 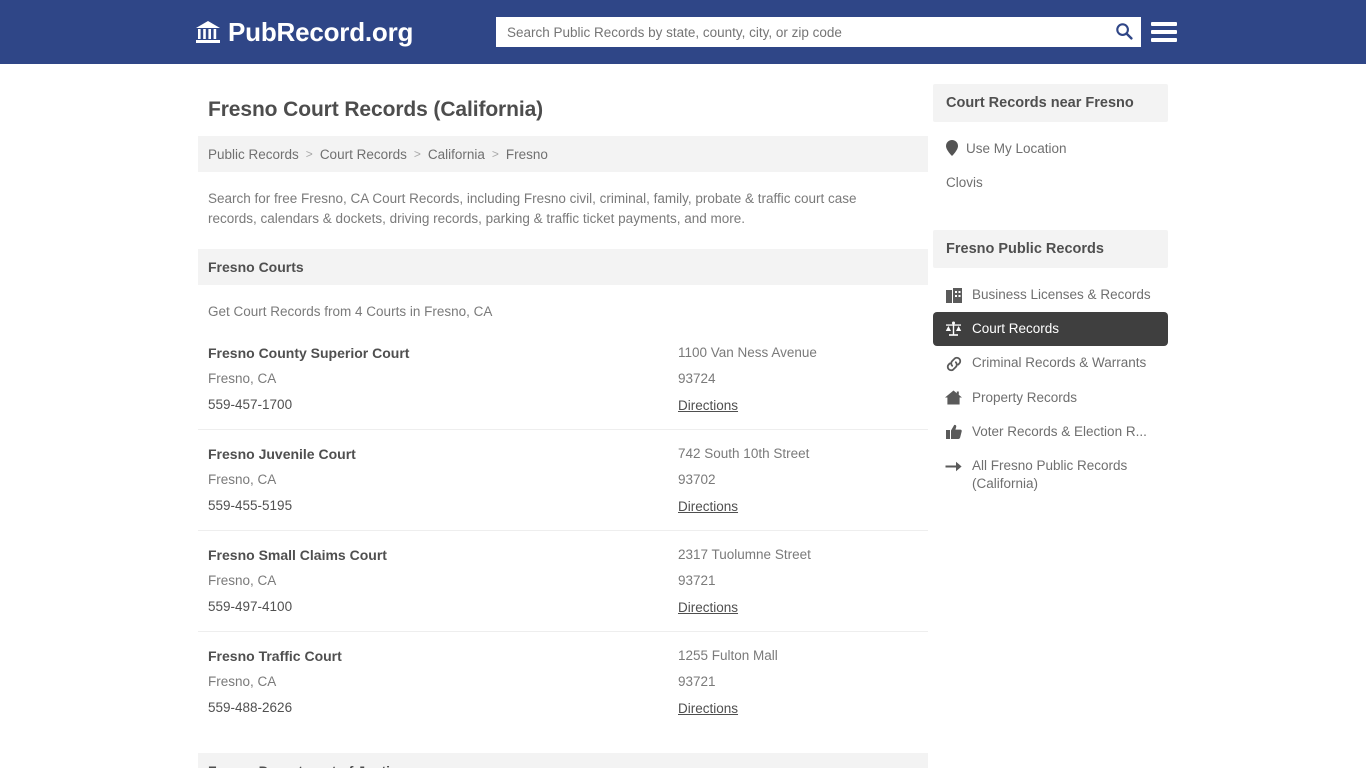 I want to click on site-logo: PubRecord.org, so click(x=304, y=32).